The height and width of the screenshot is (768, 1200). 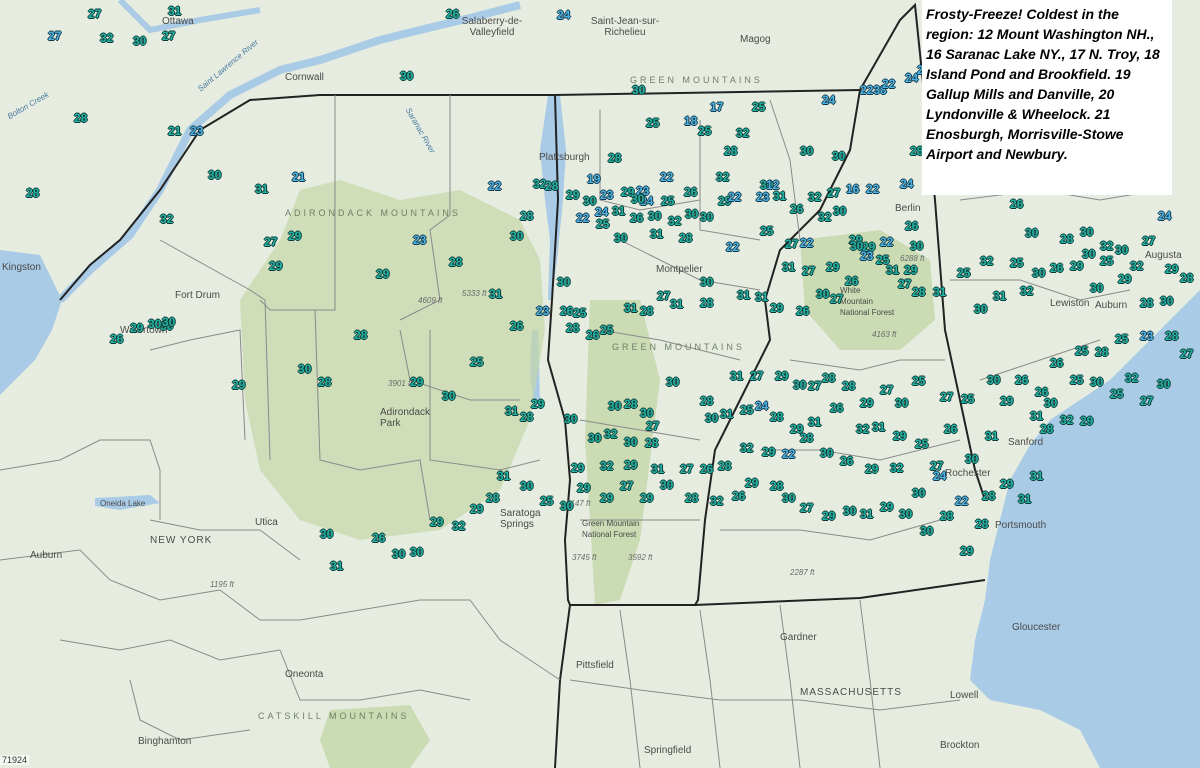 What do you see at coordinates (802, 572) in the screenshot?
I see `elevation-label: 2287 ft` at bounding box center [802, 572].